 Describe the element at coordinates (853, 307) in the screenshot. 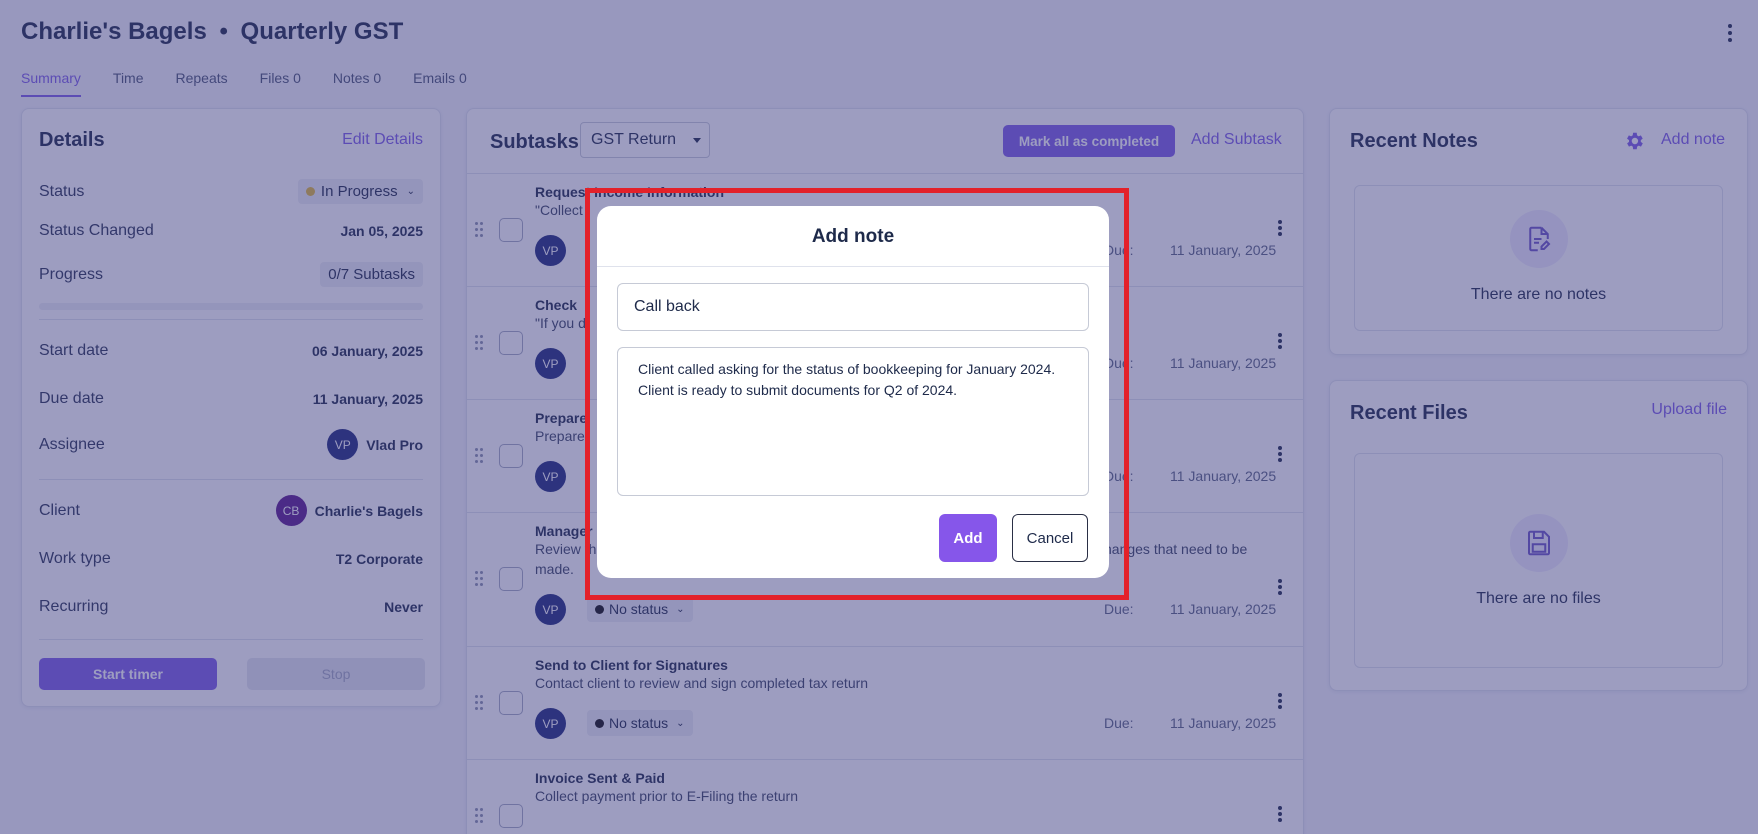

I see `note-title-input` at that location.